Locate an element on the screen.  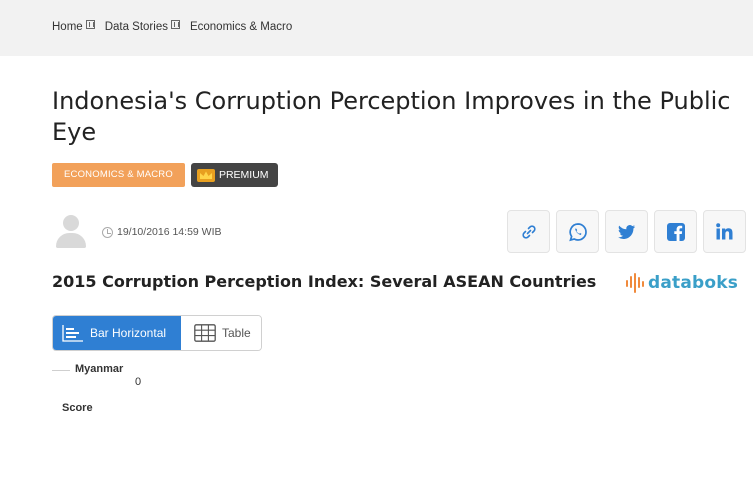
link-icon is located at coordinates (528, 231).